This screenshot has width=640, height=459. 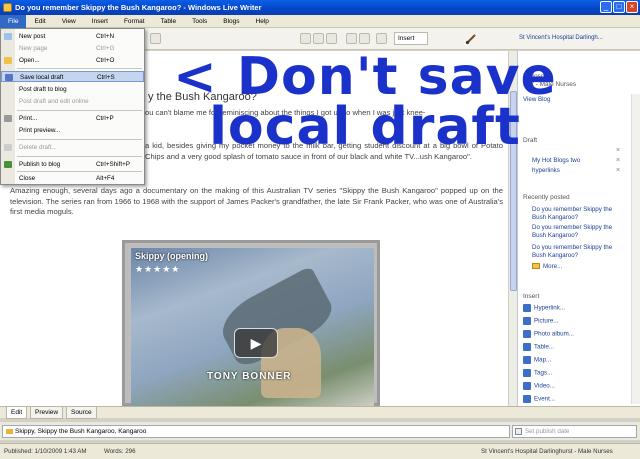 I want to click on rating-stars: ★★★★★, so click(x=158, y=269).